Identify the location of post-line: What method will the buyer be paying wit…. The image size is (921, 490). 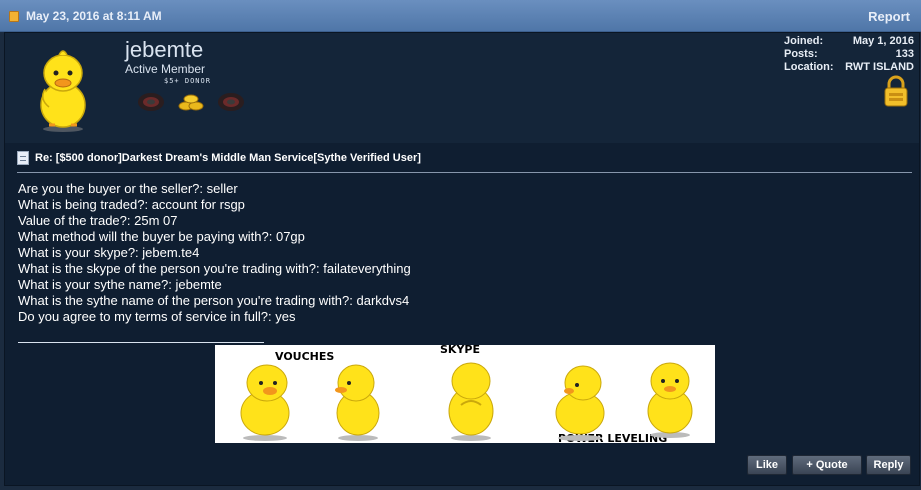
(161, 236).